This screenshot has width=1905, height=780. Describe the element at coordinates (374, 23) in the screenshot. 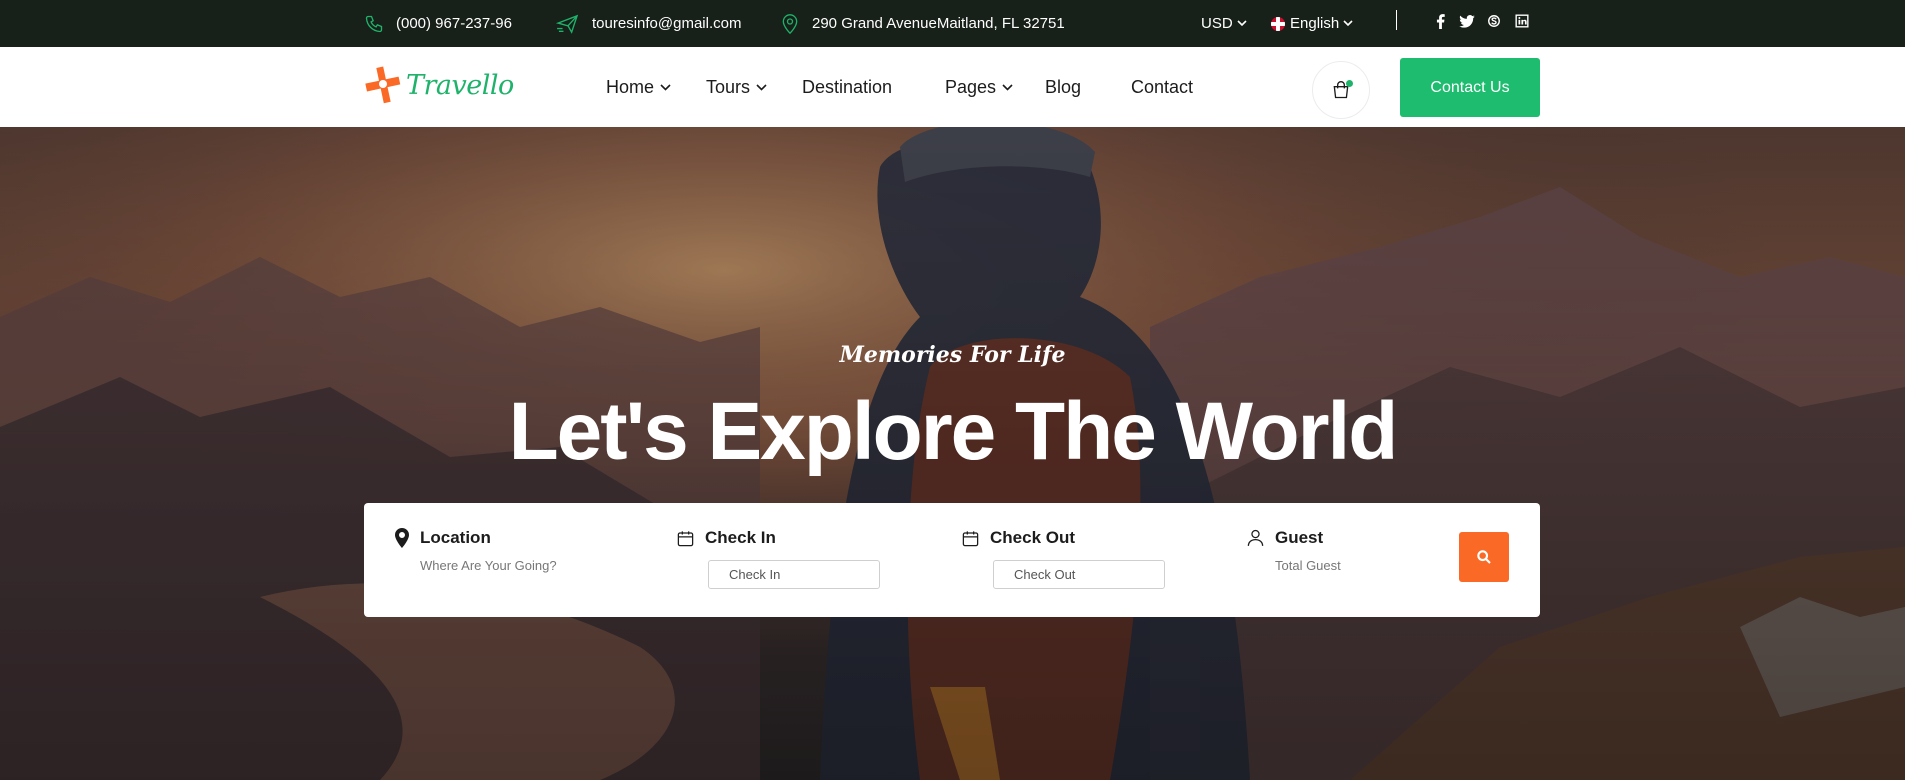

I see `phone-icon` at that location.